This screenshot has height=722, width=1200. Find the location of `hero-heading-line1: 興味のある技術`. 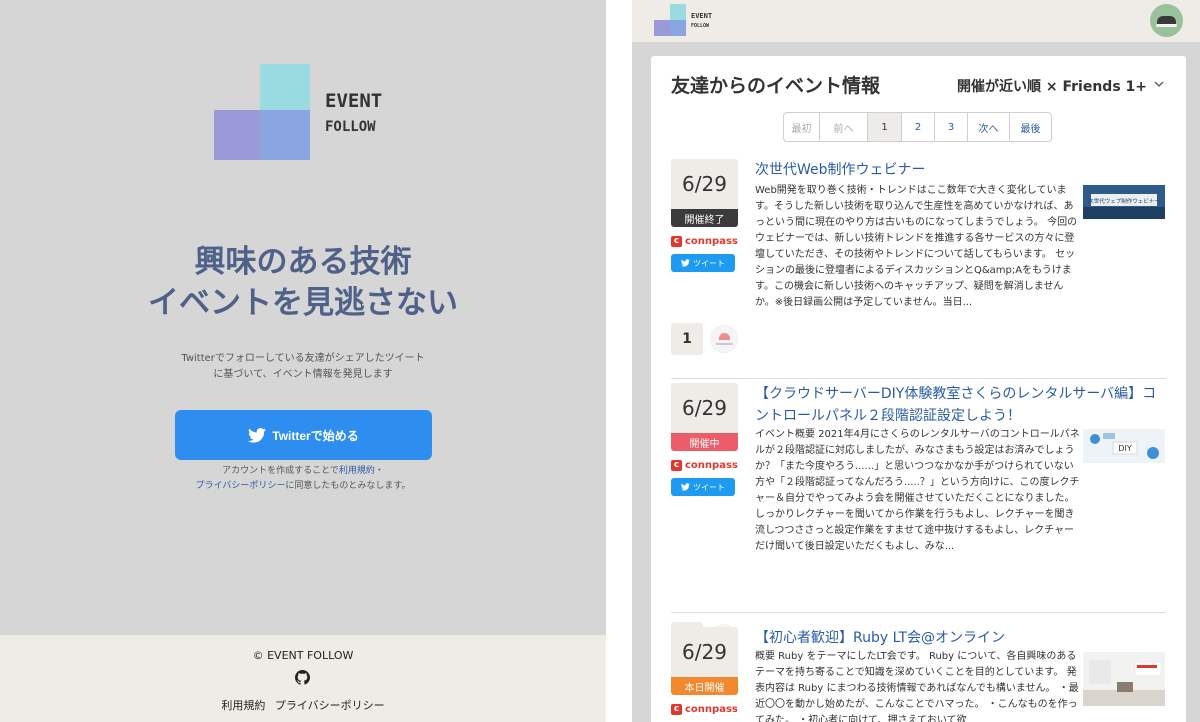

hero-heading-line1: 興味のある技術 is located at coordinates (303, 262).